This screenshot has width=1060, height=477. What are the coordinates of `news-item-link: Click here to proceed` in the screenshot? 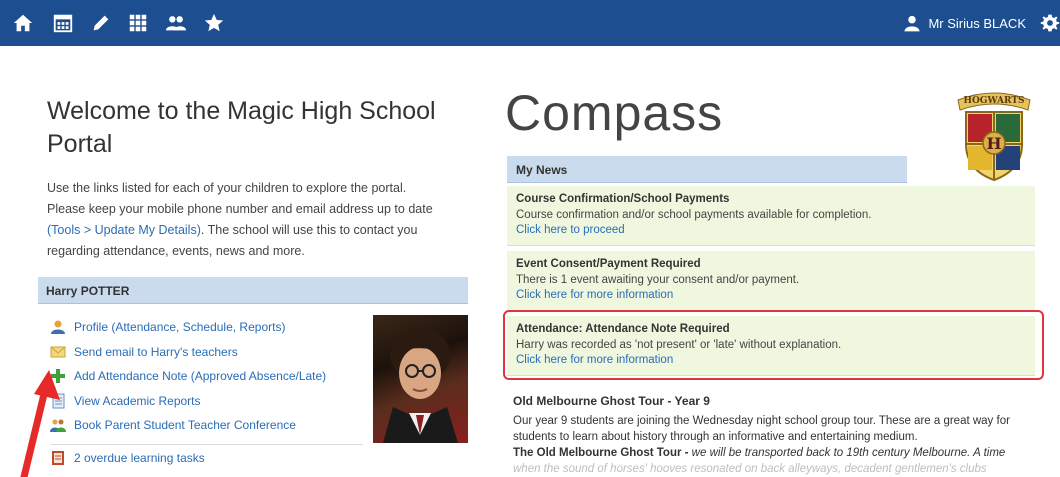 It's located at (771, 231).